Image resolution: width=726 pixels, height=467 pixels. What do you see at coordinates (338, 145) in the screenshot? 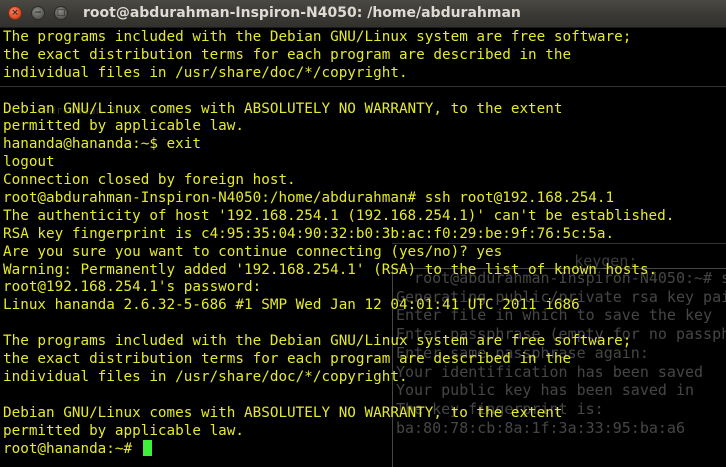
I see `terminal-line: hananda@hananda:~$ exit` at bounding box center [338, 145].